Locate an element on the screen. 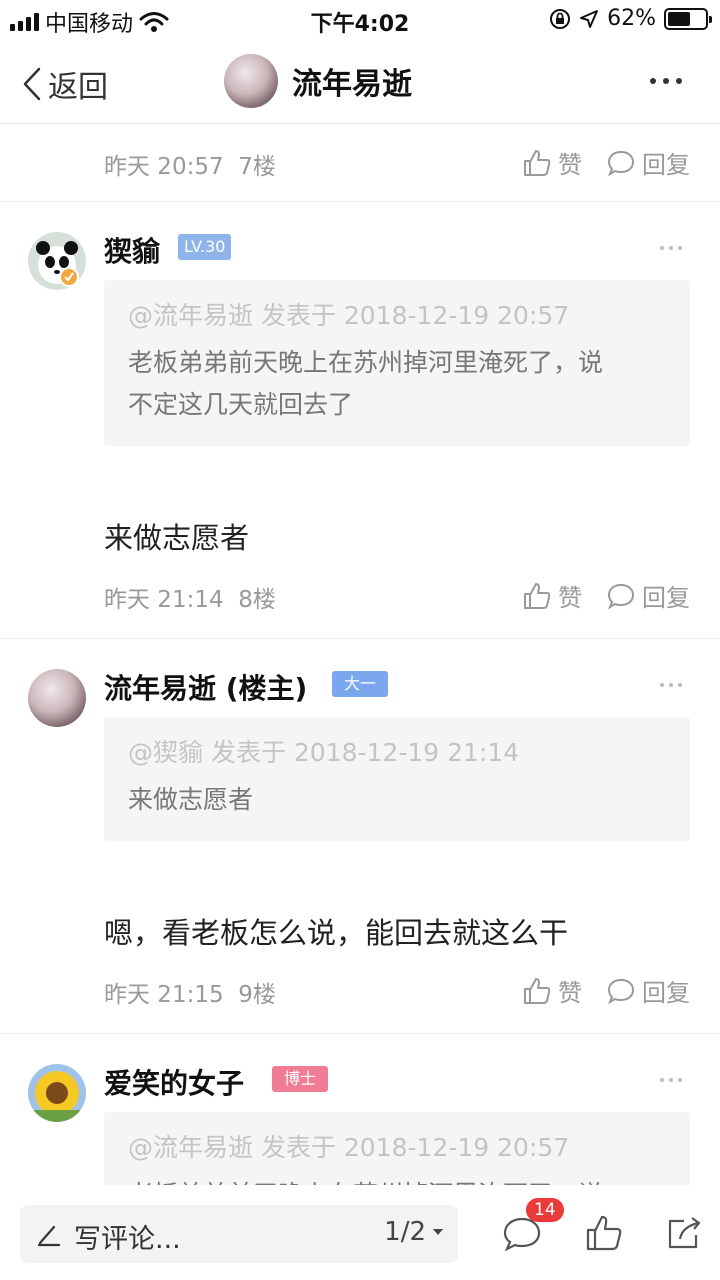  level-badge: LV.30 is located at coordinates (205, 247).